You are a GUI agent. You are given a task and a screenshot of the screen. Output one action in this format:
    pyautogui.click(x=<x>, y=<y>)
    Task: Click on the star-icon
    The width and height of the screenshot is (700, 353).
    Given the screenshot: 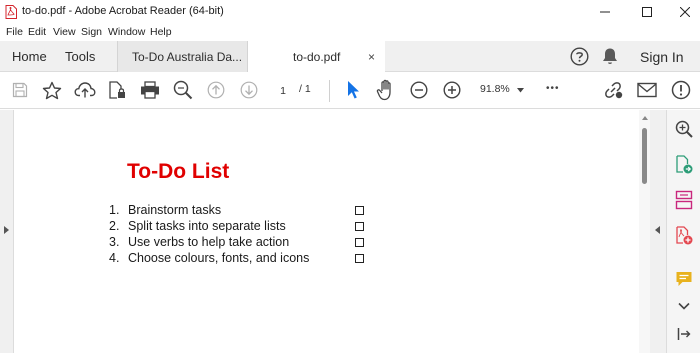 What is the action you would take?
    pyautogui.click(x=52, y=90)
    